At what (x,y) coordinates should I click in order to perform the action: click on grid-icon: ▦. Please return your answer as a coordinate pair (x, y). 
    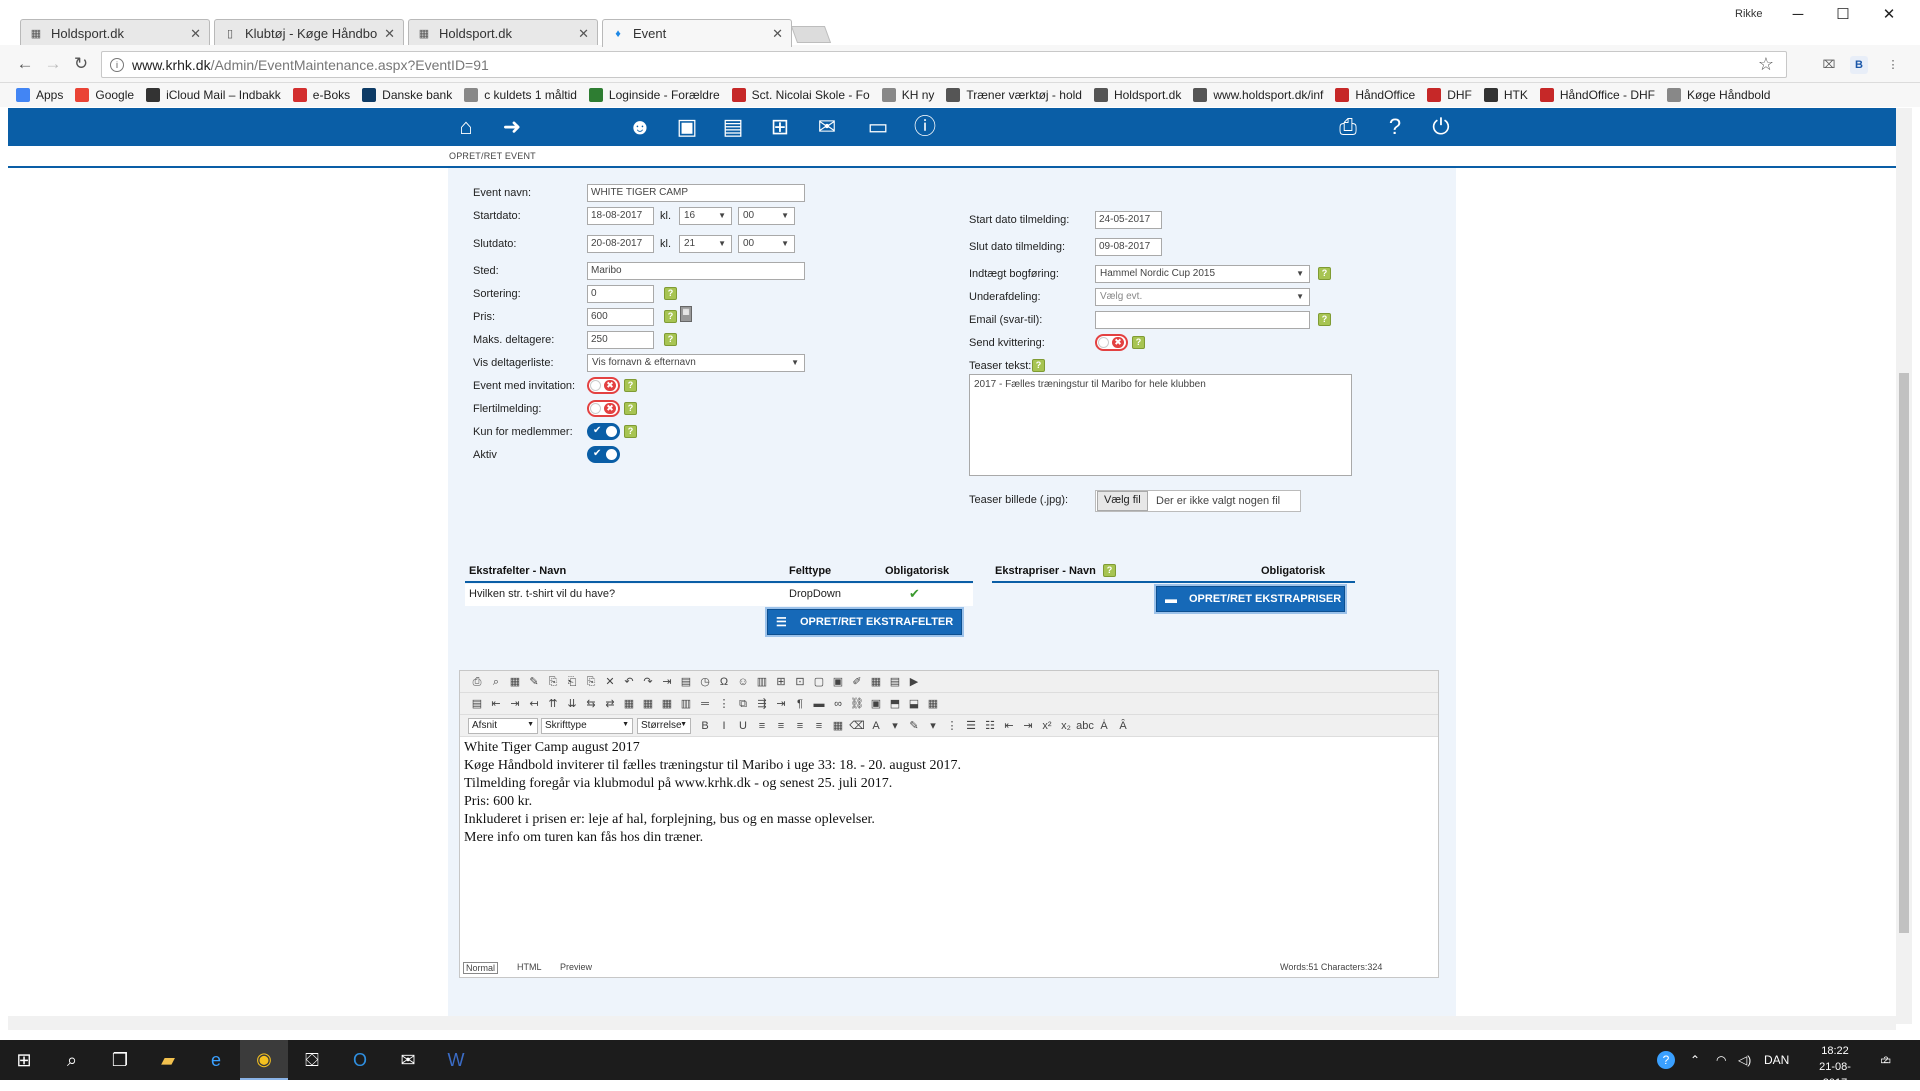
    Looking at the image, I should click on (933, 704).